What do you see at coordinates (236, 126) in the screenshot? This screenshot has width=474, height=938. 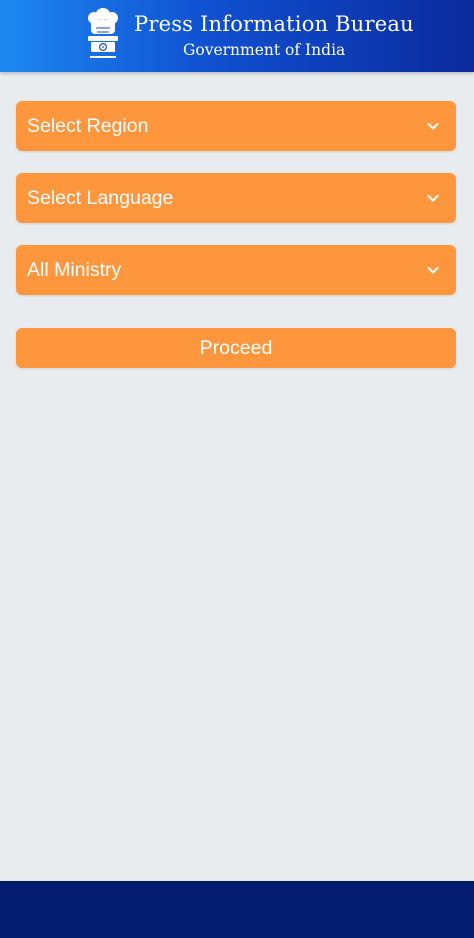 I see `region-dropdown: Select Region` at bounding box center [236, 126].